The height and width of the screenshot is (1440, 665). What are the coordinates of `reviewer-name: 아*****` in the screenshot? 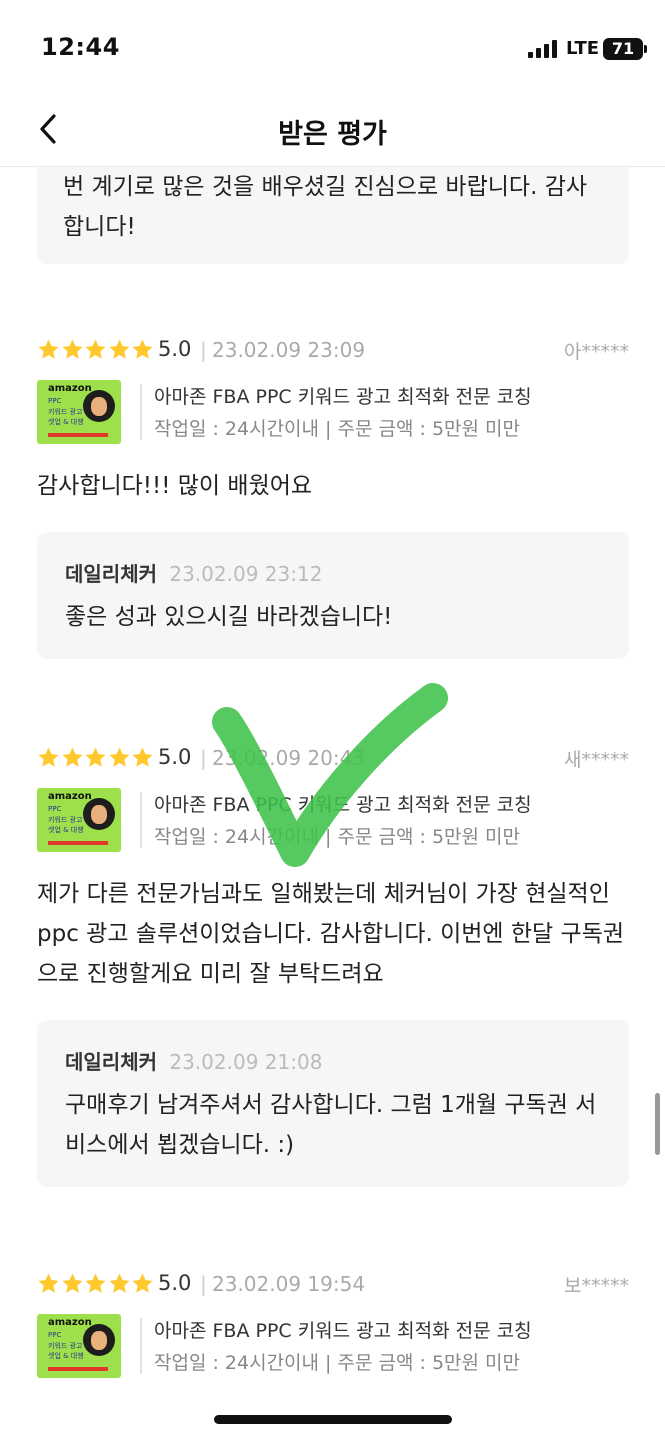 It's located at (596, 352).